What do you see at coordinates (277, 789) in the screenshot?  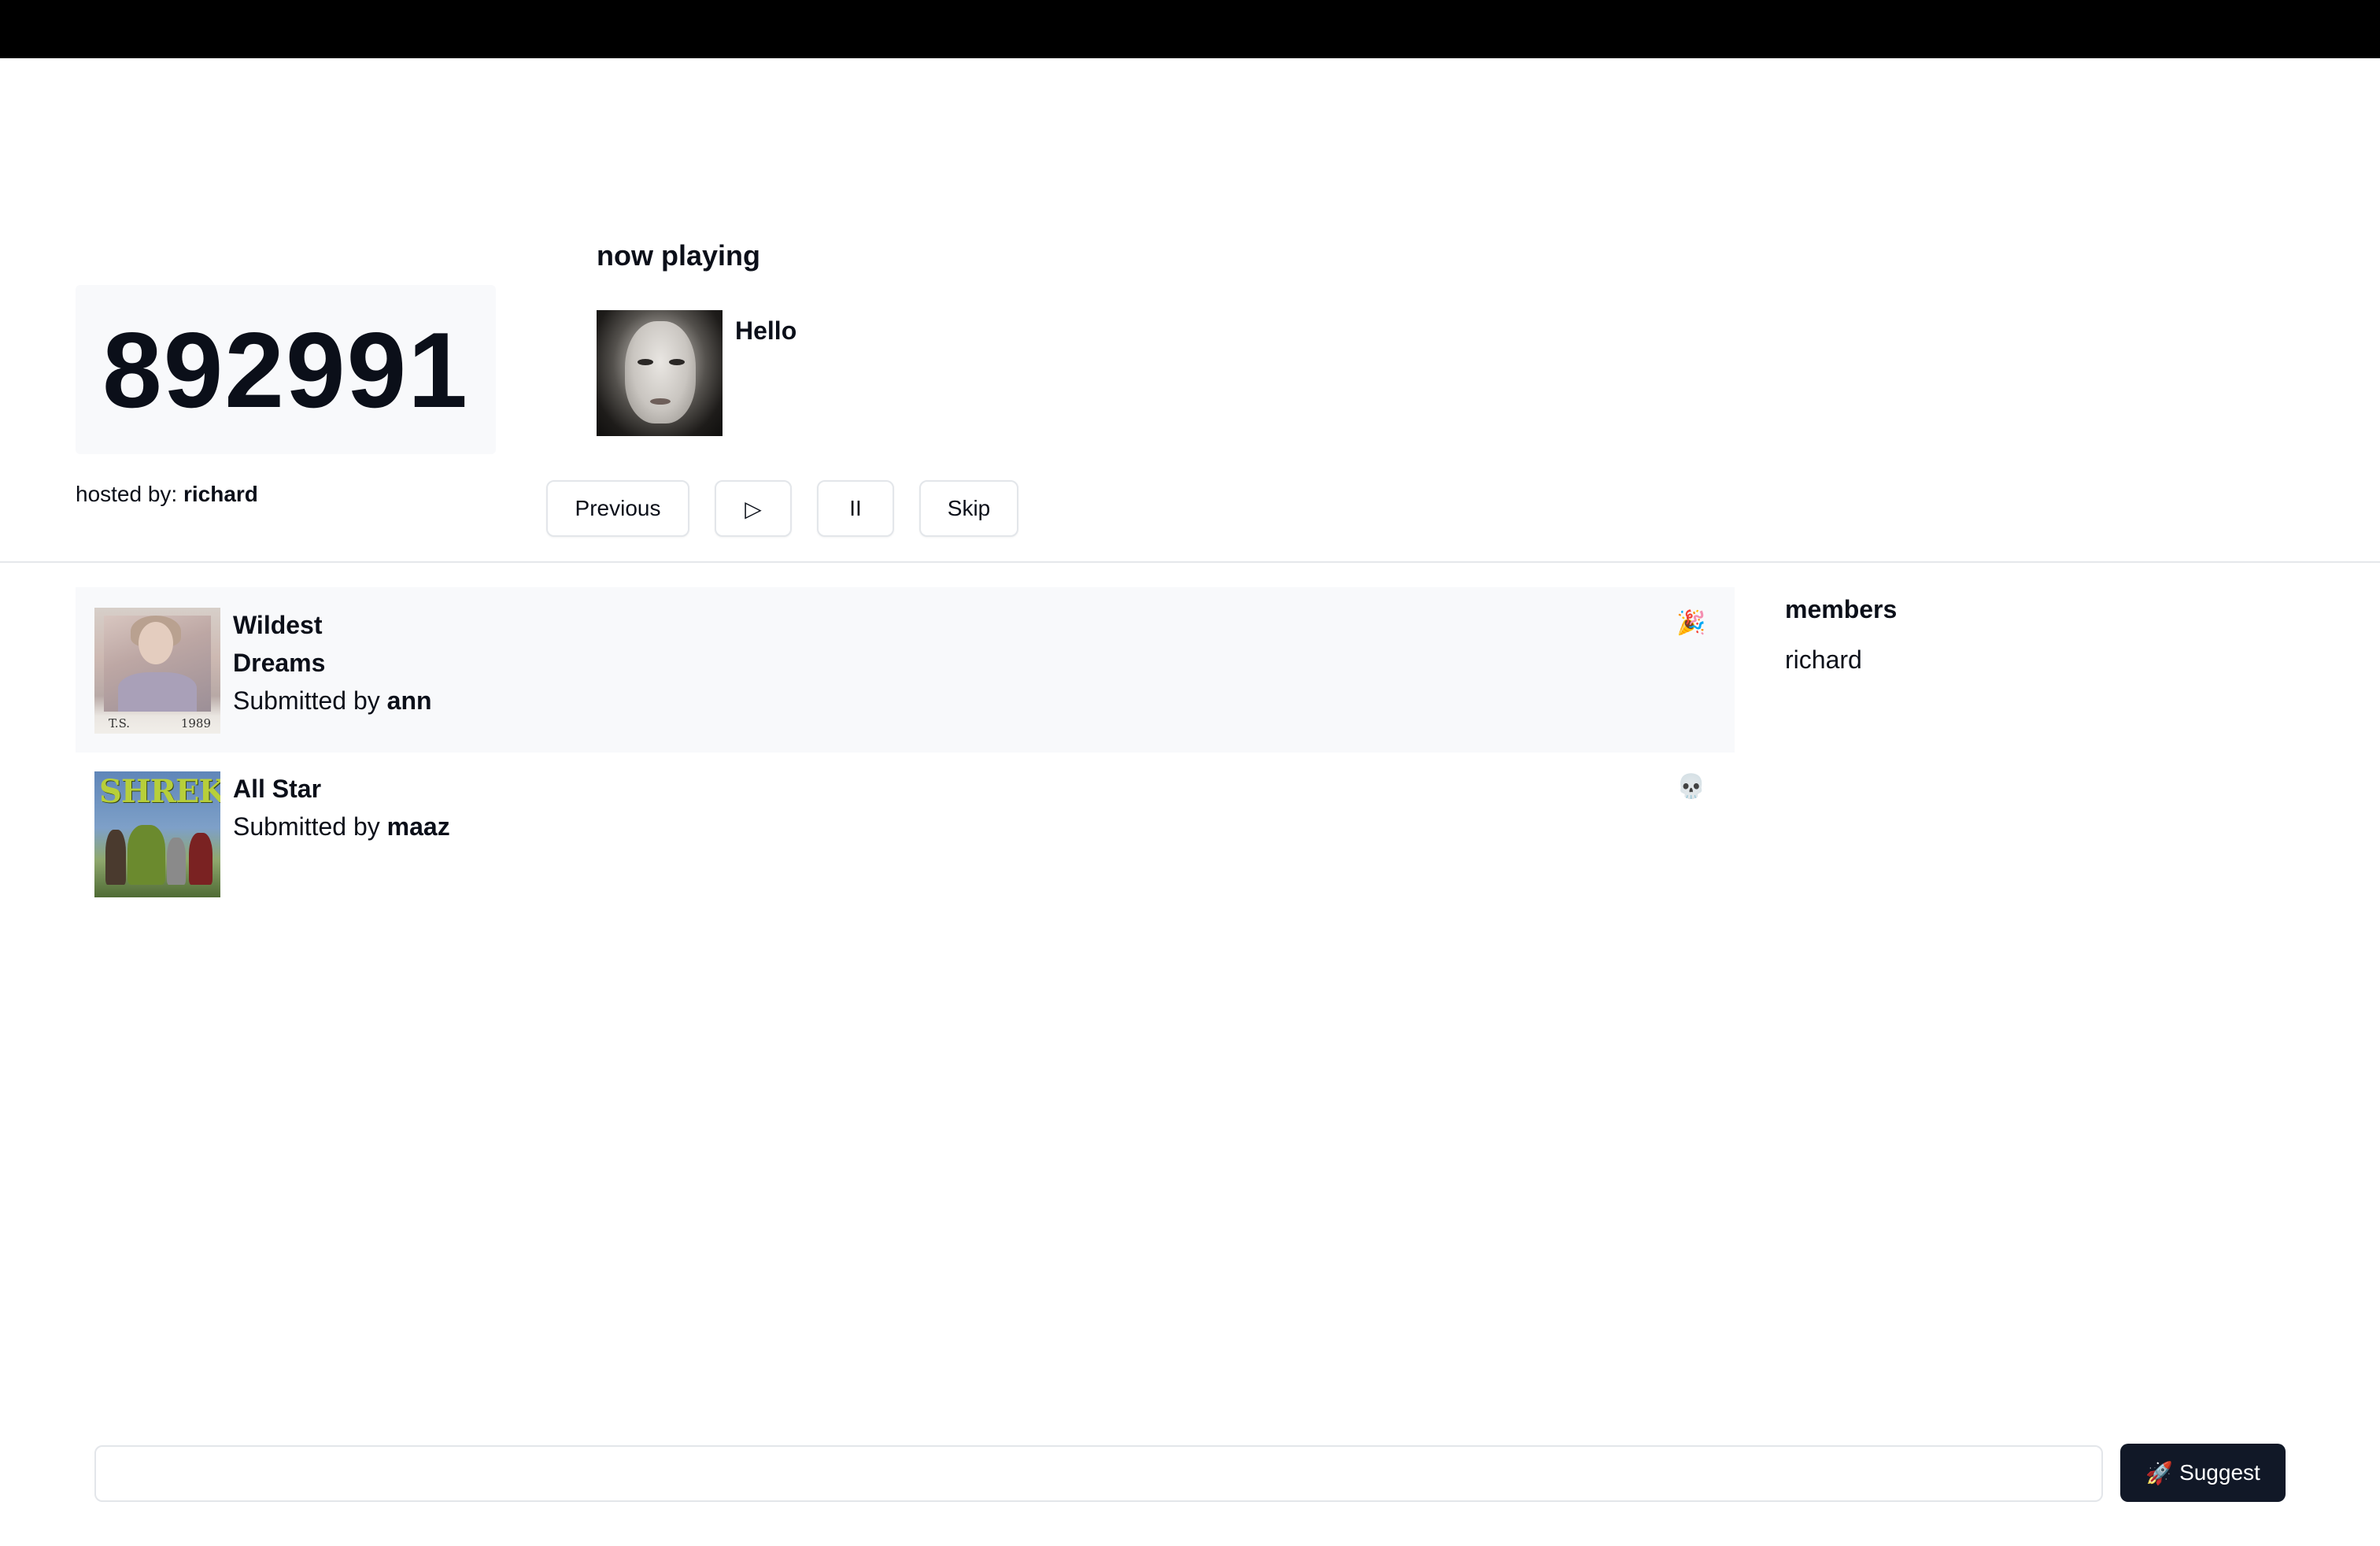 I see `queue-song-title: All Star` at bounding box center [277, 789].